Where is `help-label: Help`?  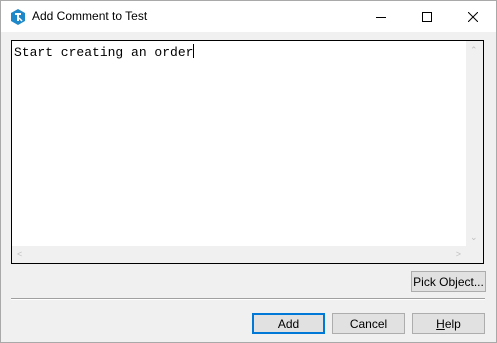
help-label: Help is located at coordinates (448, 324).